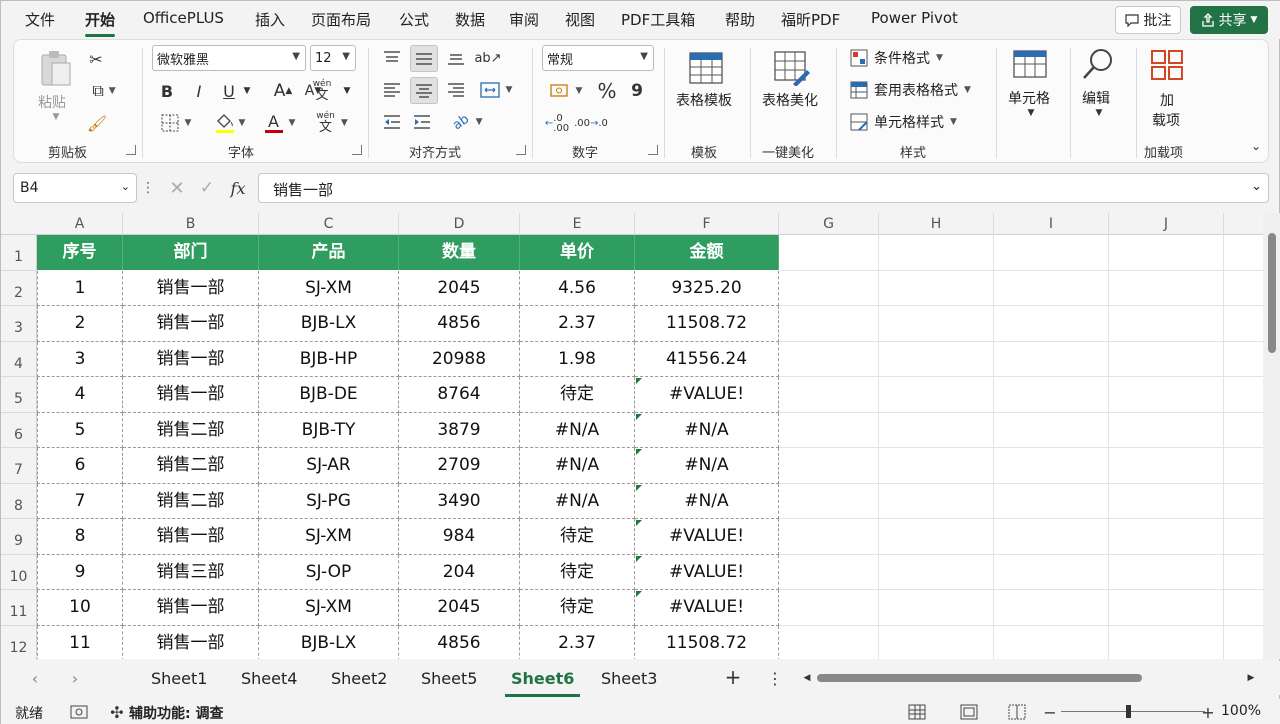 This screenshot has width=1280, height=724. I want to click on table-cell: 41556.24, so click(707, 359).